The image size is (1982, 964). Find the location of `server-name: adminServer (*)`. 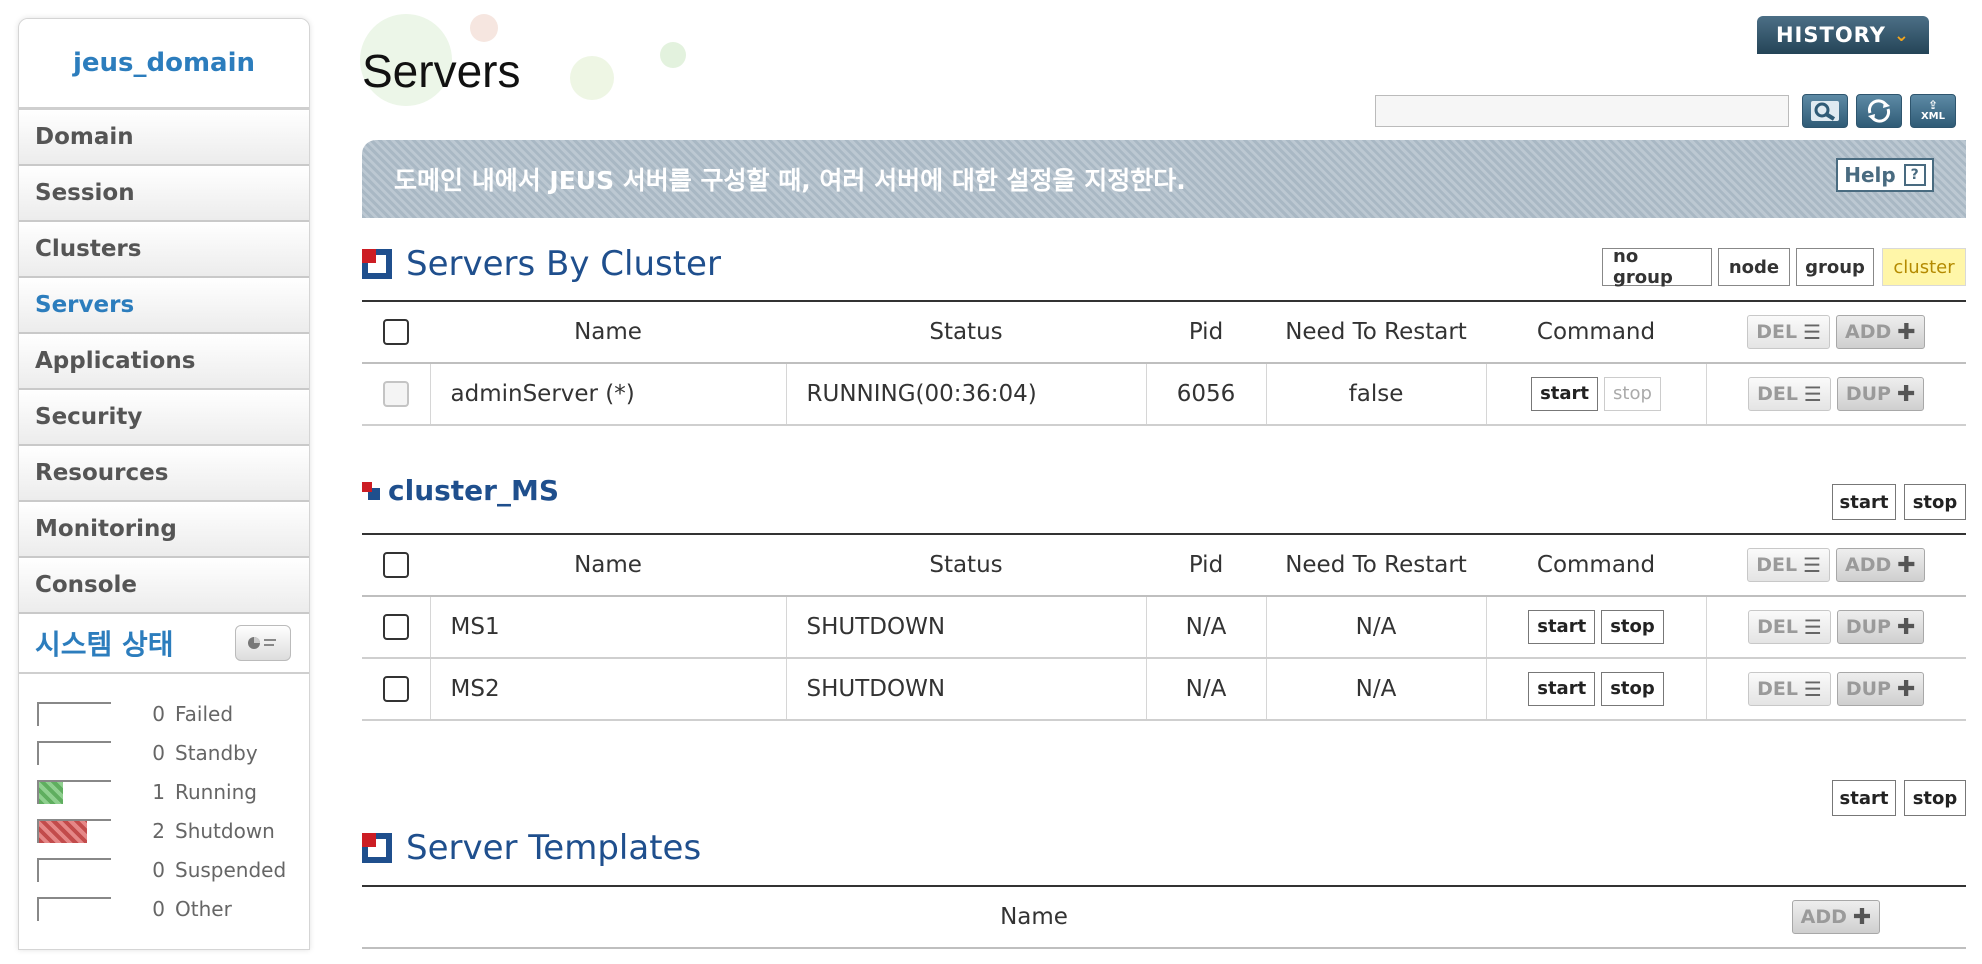

server-name: adminServer (*) is located at coordinates (608, 394).